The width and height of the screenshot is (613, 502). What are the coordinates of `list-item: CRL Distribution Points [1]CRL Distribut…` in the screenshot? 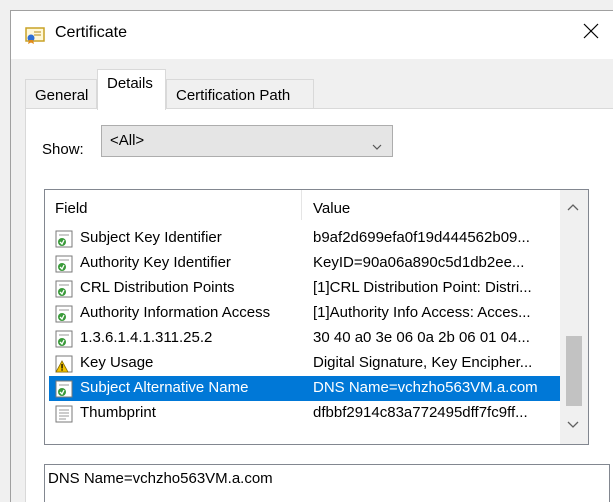 It's located at (304, 288).